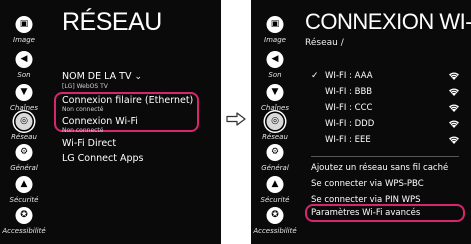 Image resolution: width=471 pixels, height=244 pixels. I want to click on divider, so click(385, 156).